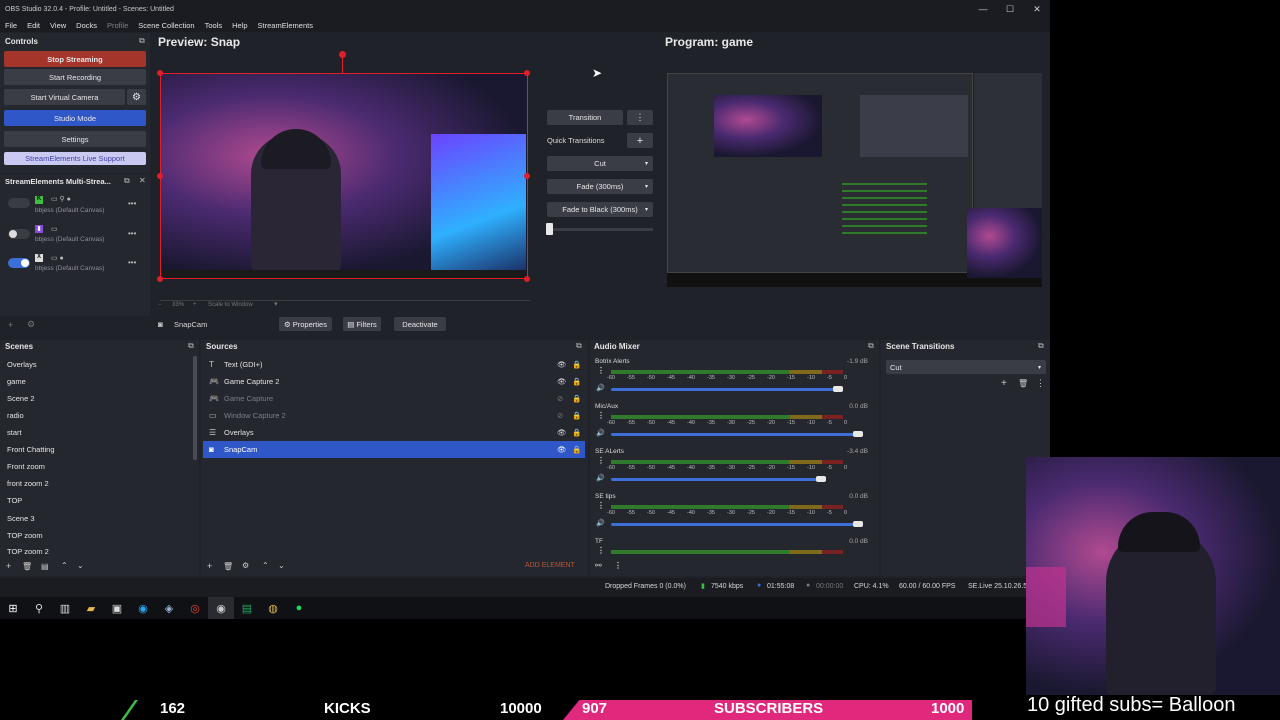  What do you see at coordinates (98, 432) in the screenshot?
I see `scene-item: start` at bounding box center [98, 432].